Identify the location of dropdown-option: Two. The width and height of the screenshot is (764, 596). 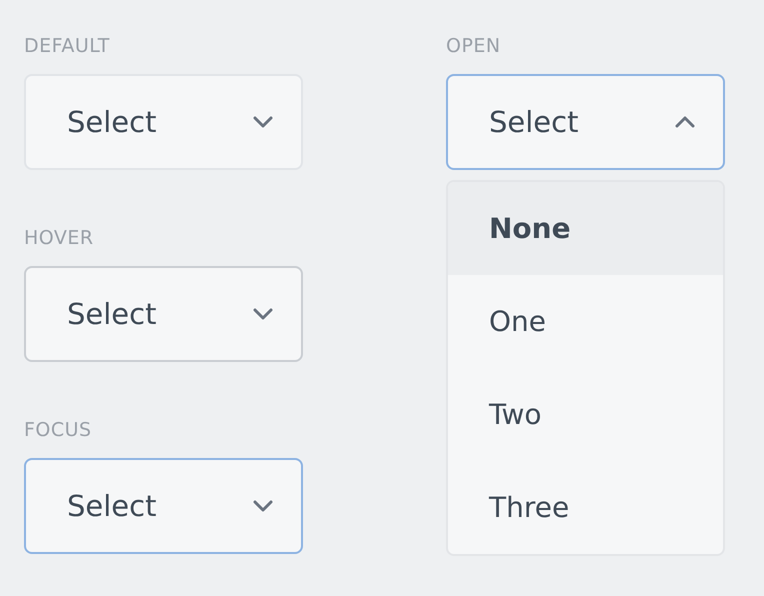
(585, 414).